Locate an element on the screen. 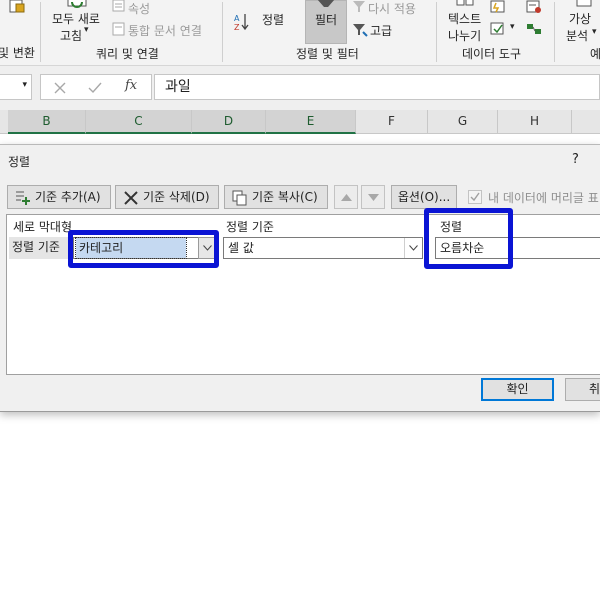  formula-controls: fx is located at coordinates (96, 87).